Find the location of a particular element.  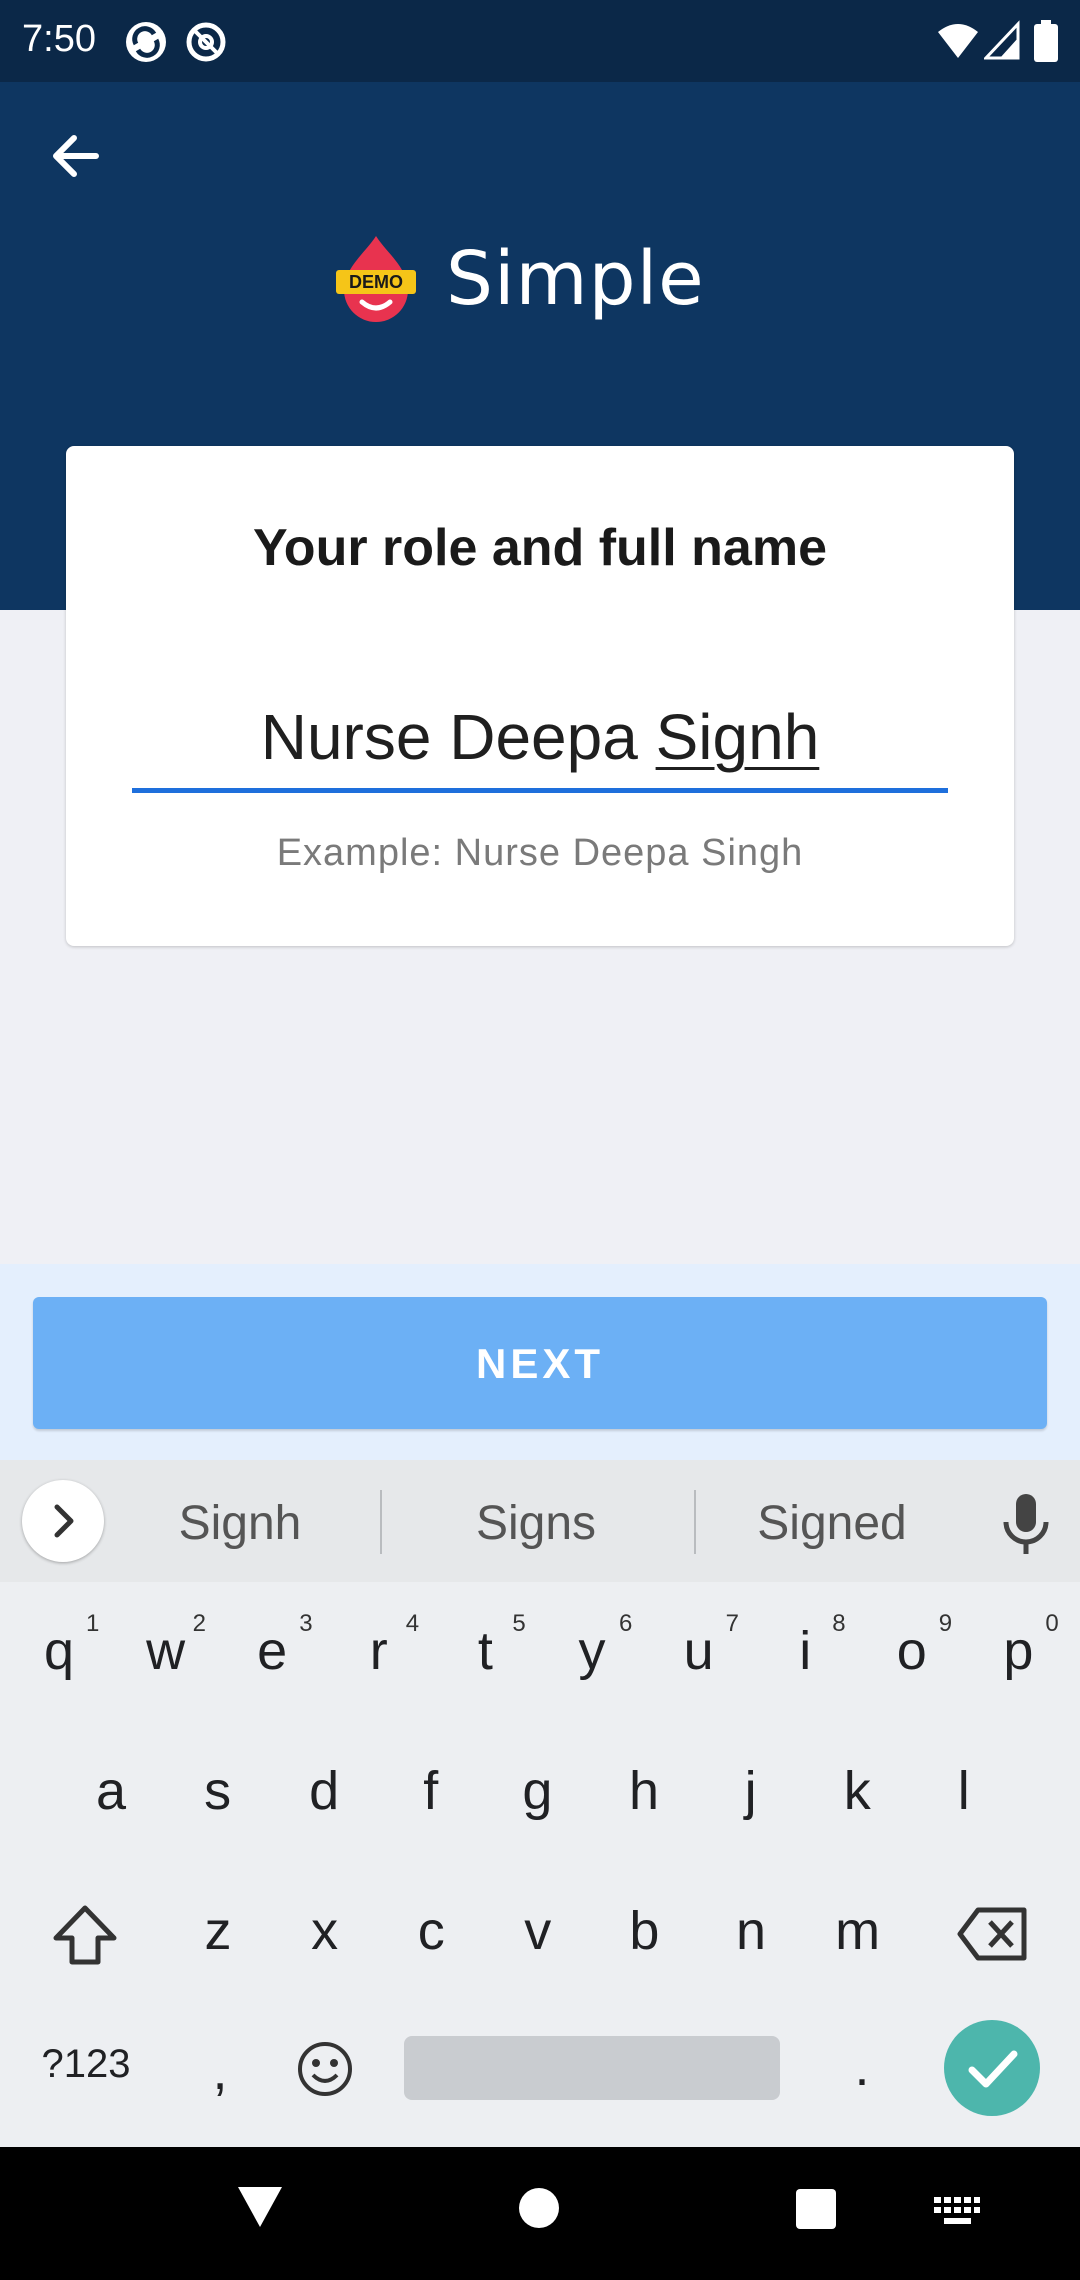

nav-home-icon is located at coordinates (539, 2208).